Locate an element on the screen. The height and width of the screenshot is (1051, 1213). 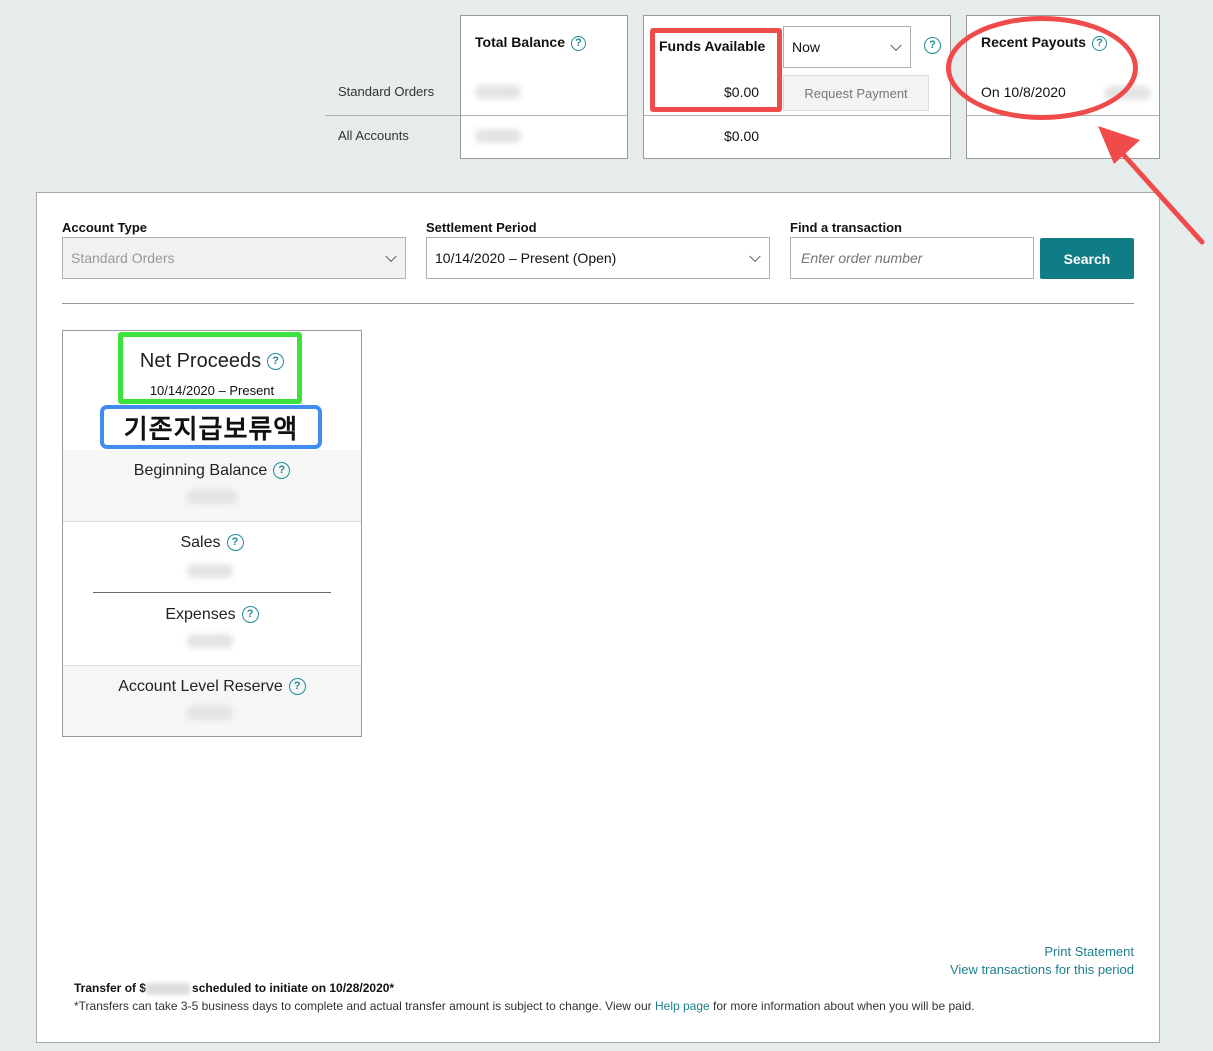
transfer-prefix: Transfer of $ is located at coordinates (110, 988).